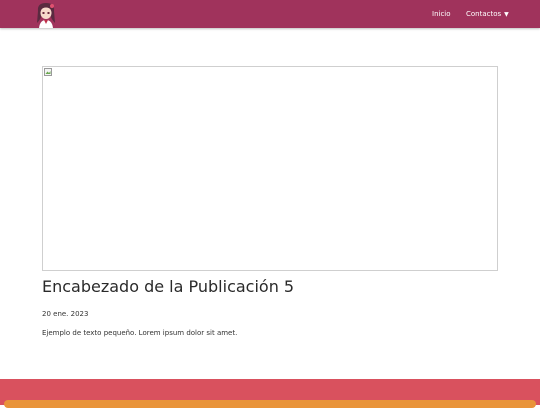 Image resolution: width=540 pixels, height=408 pixels. I want to click on footer, so click(270, 393).